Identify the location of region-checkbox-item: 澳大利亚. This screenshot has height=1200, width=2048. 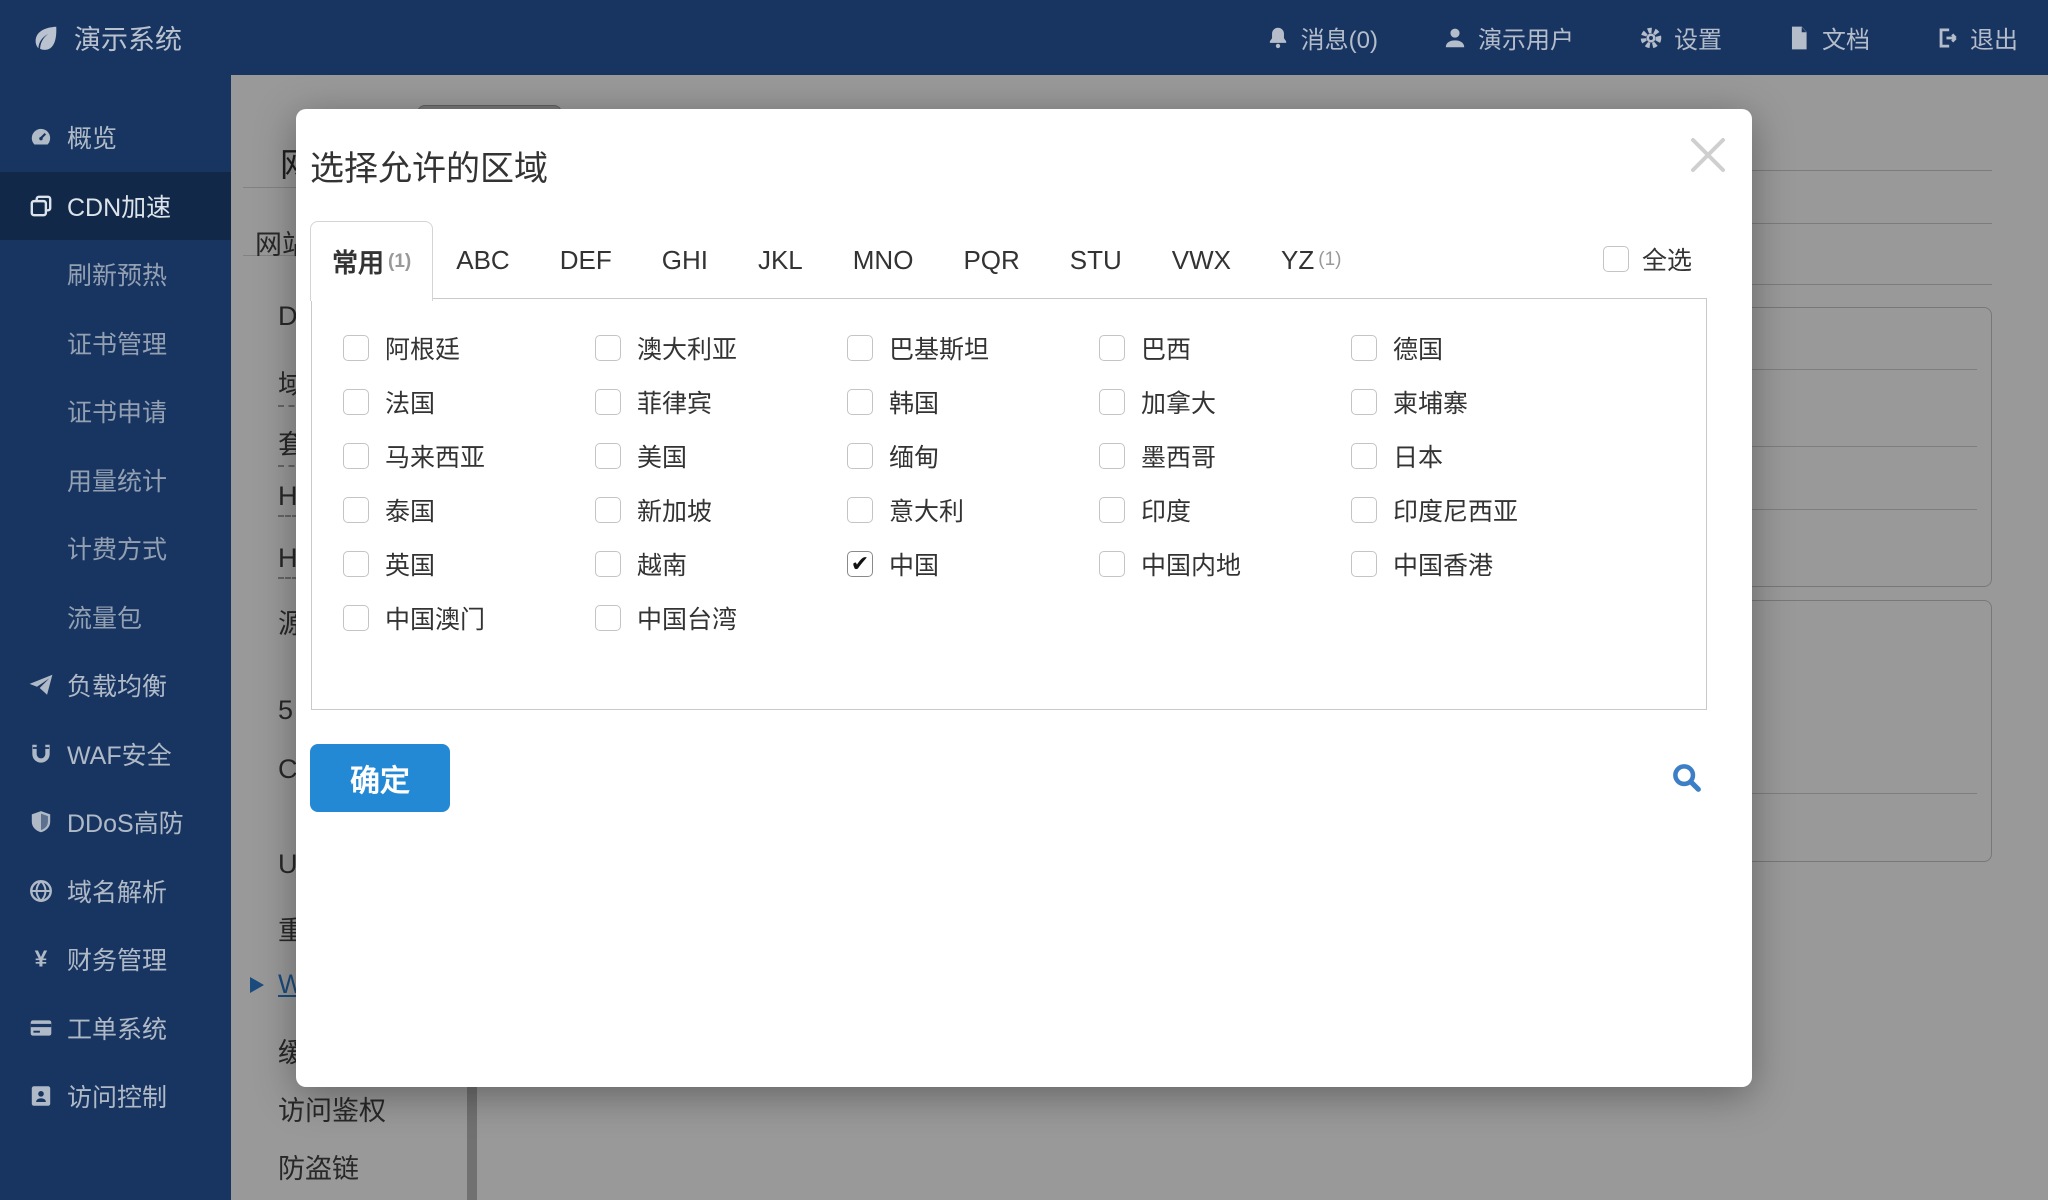
(721, 348).